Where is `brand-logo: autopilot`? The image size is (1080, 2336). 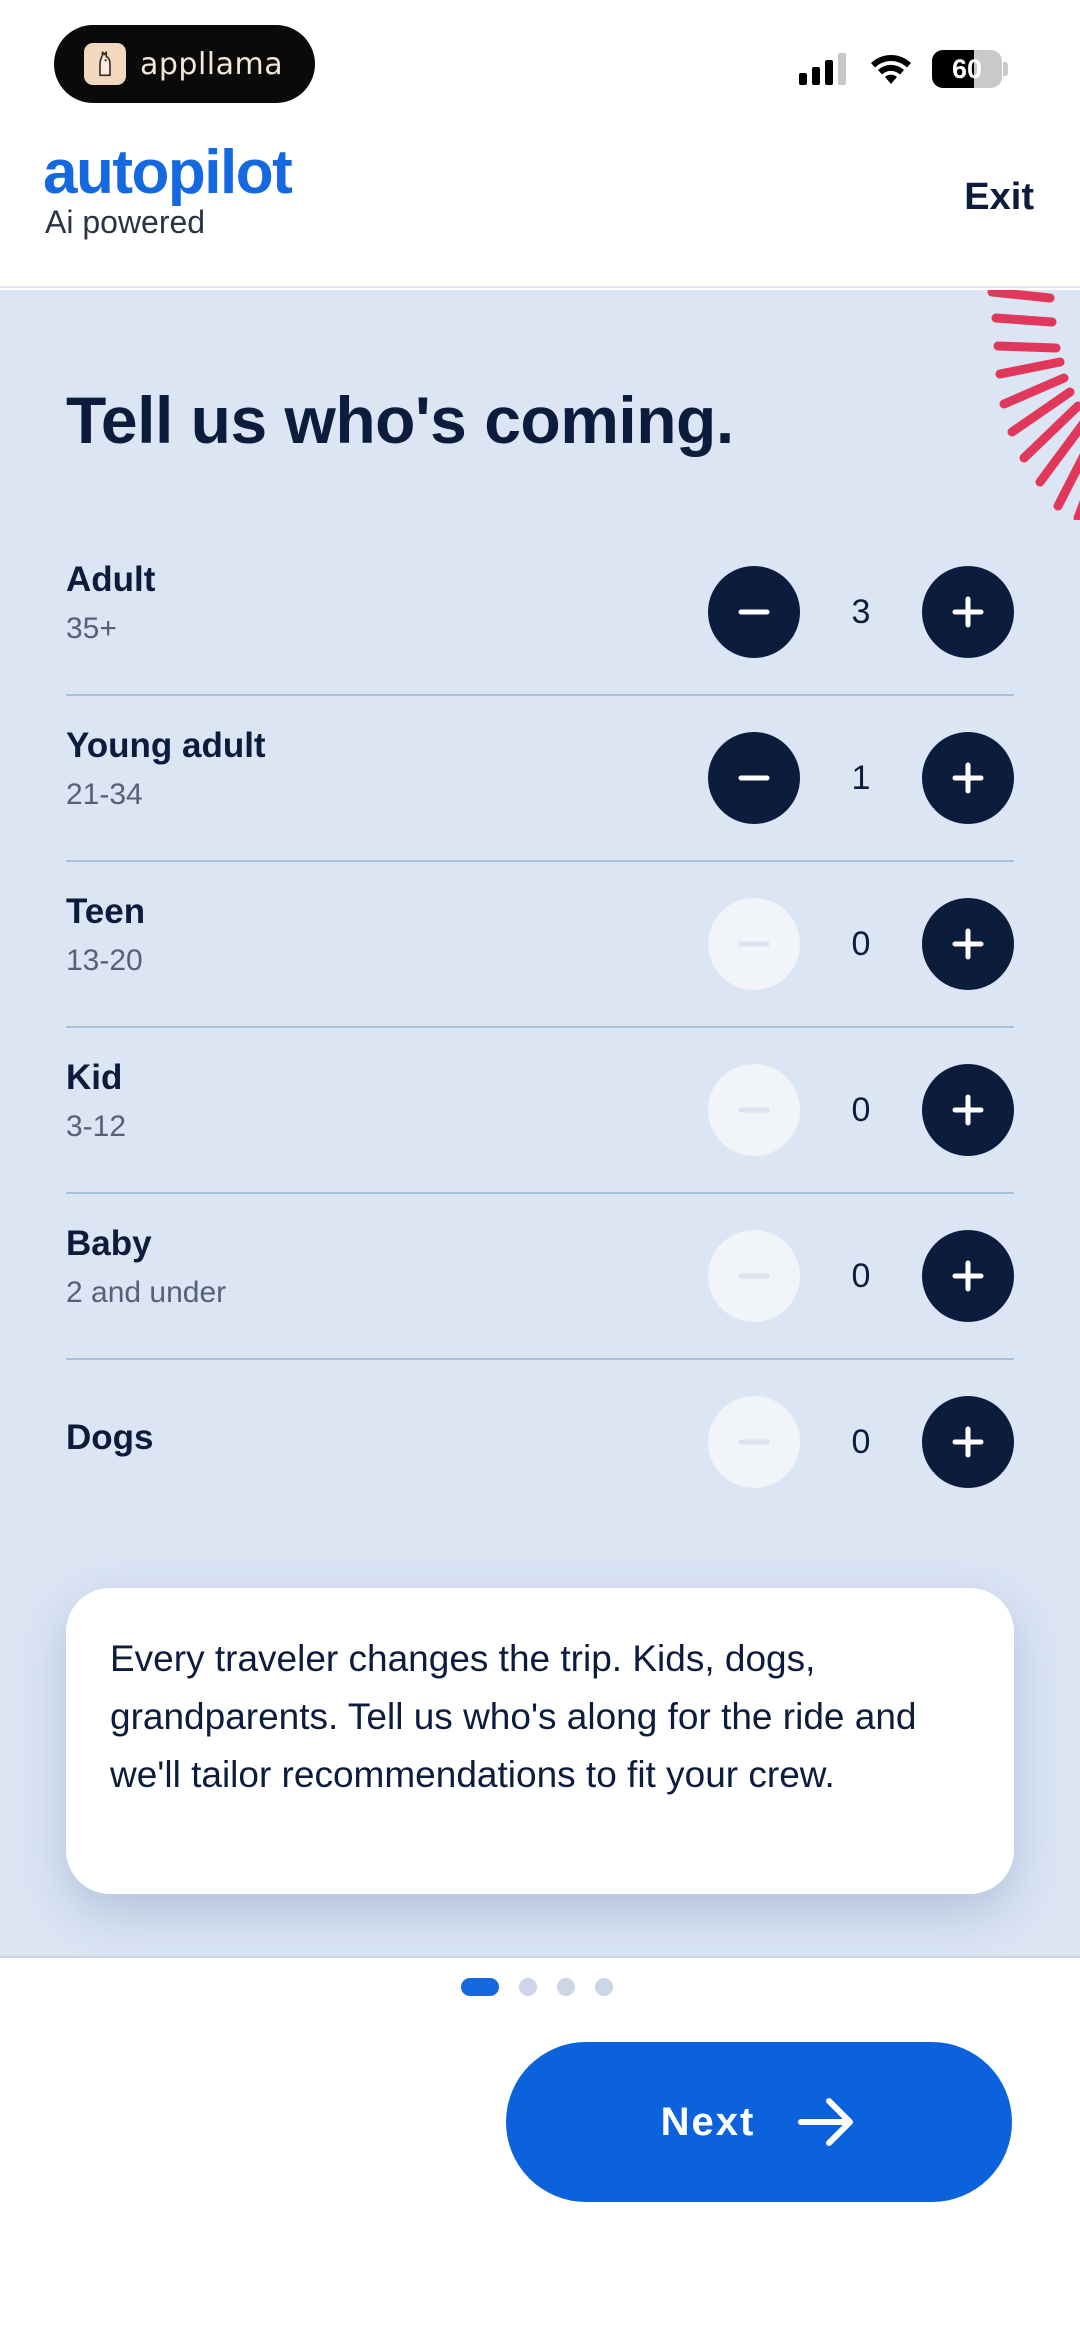
brand-logo: autopilot is located at coordinates (168, 172).